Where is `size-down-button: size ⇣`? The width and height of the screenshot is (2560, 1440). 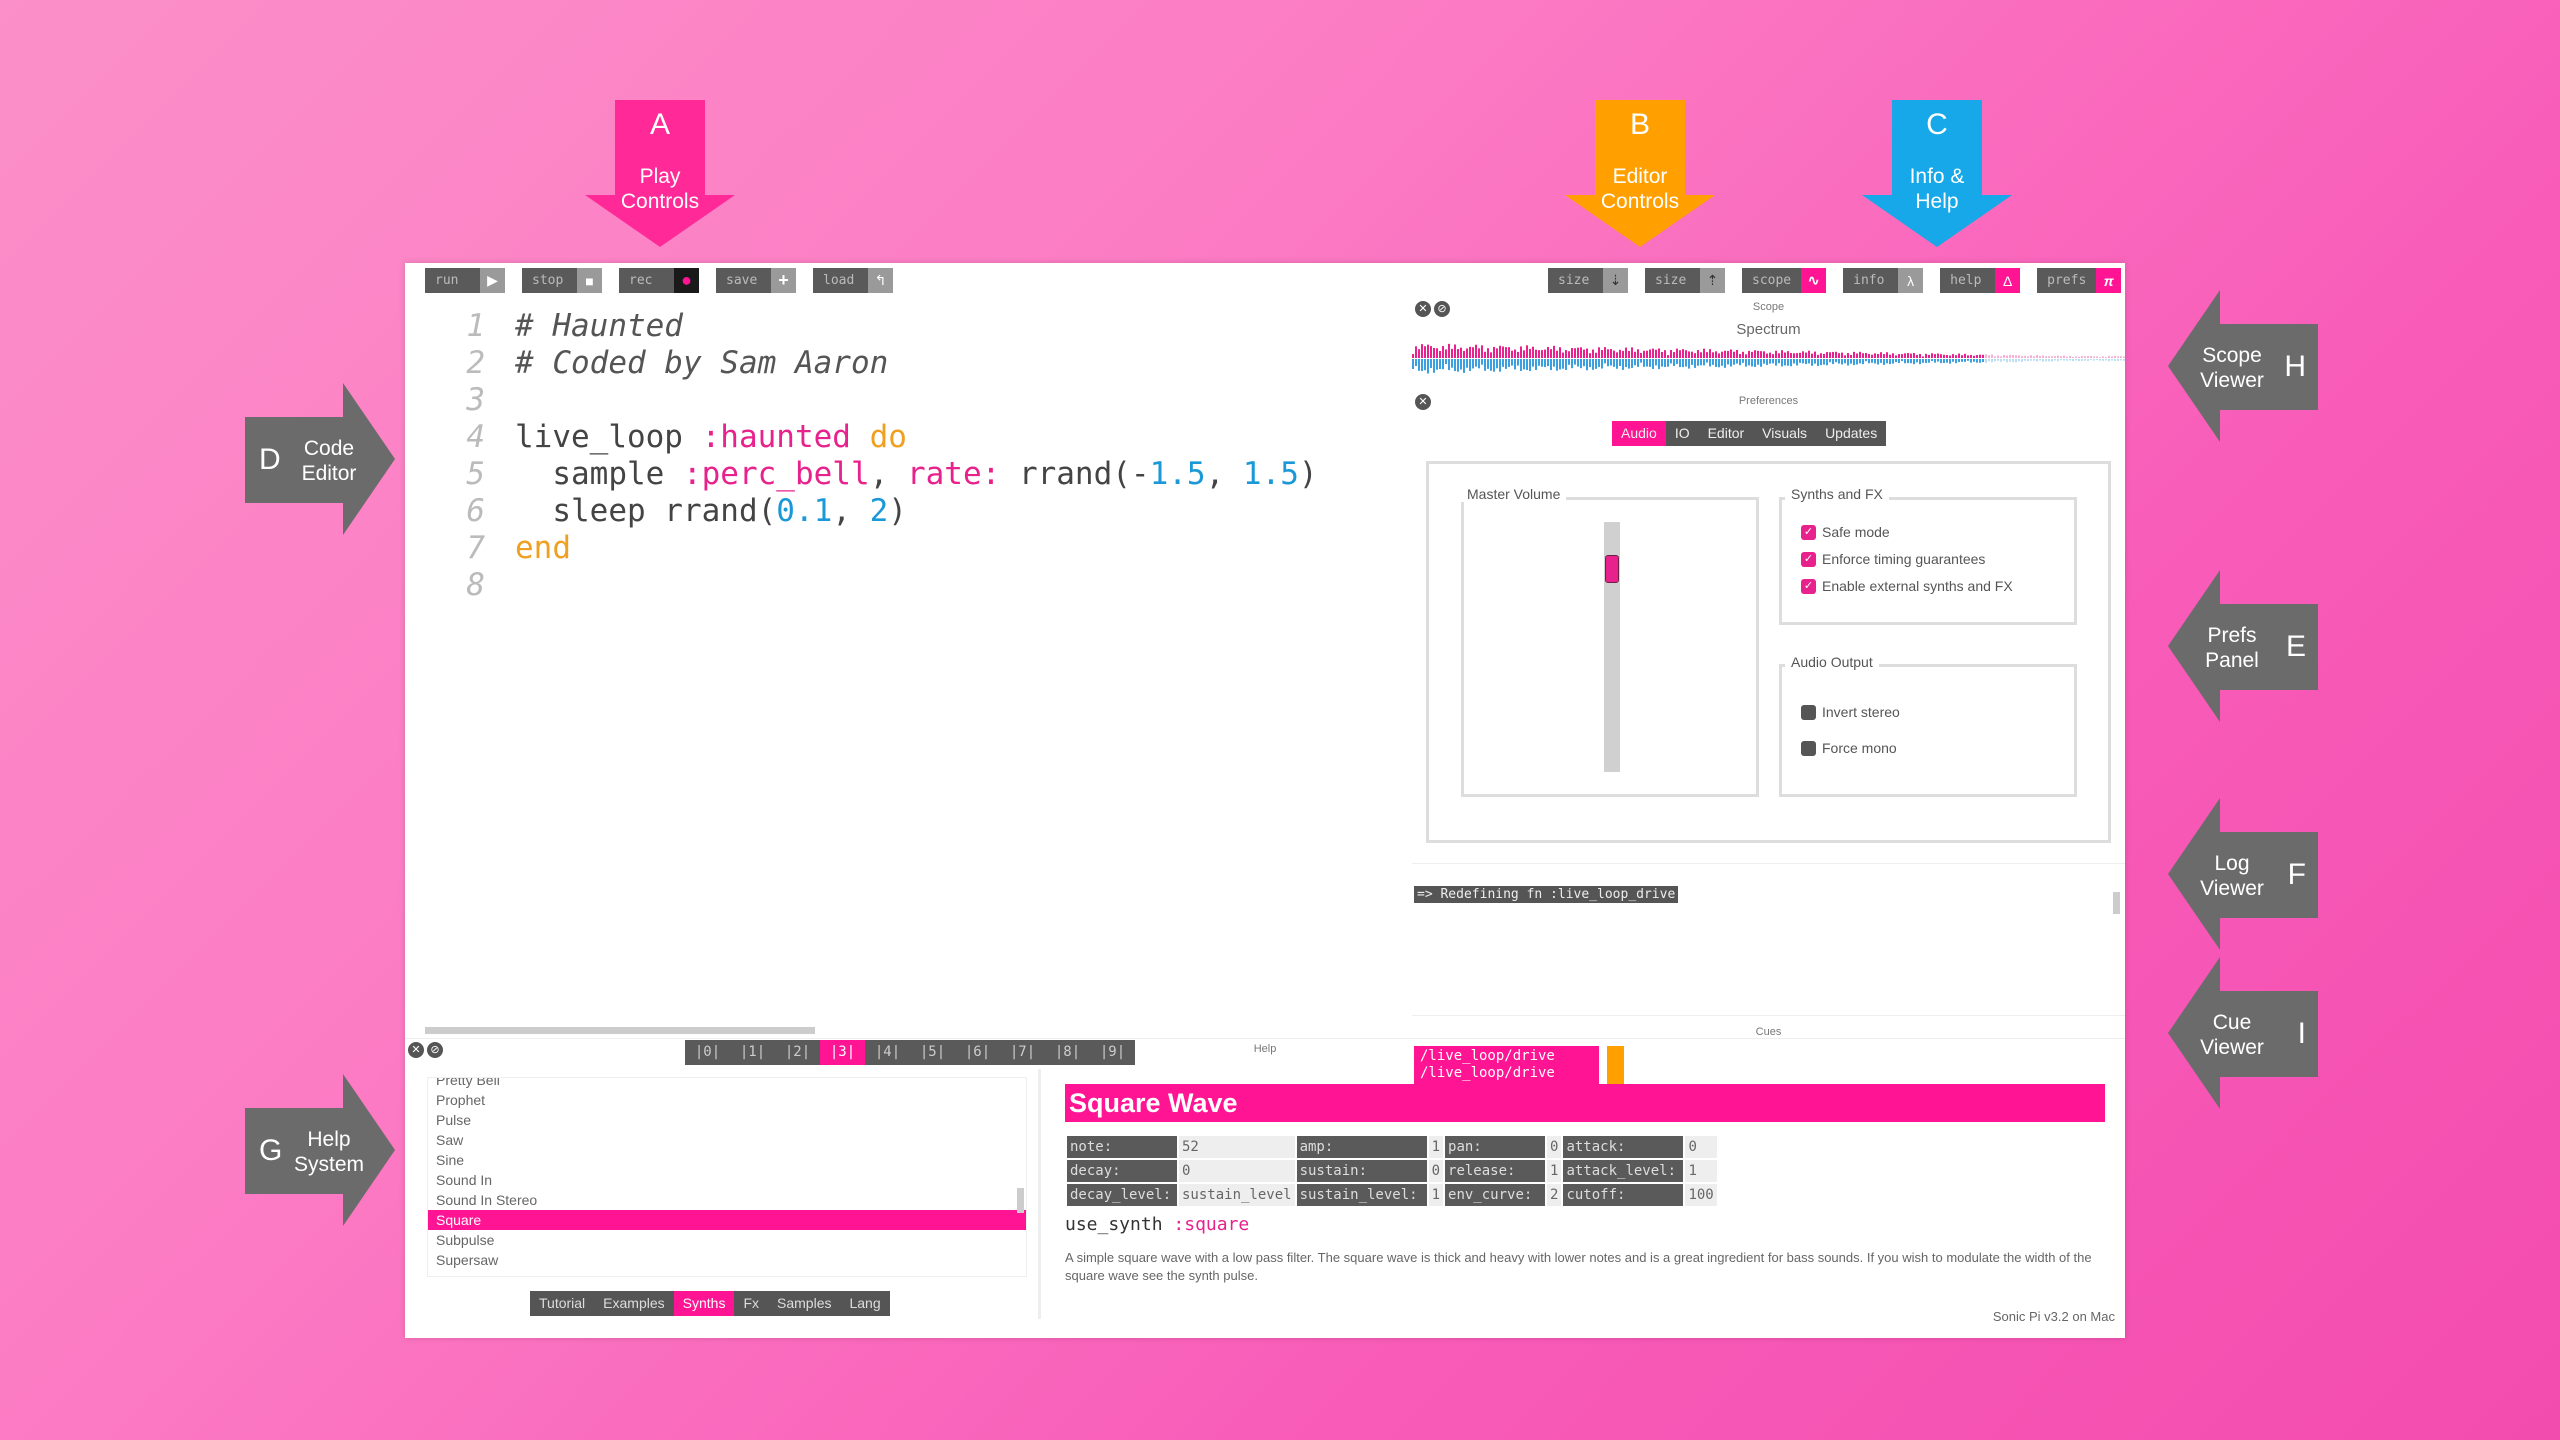
size-down-button: size ⇣ is located at coordinates (1588, 280).